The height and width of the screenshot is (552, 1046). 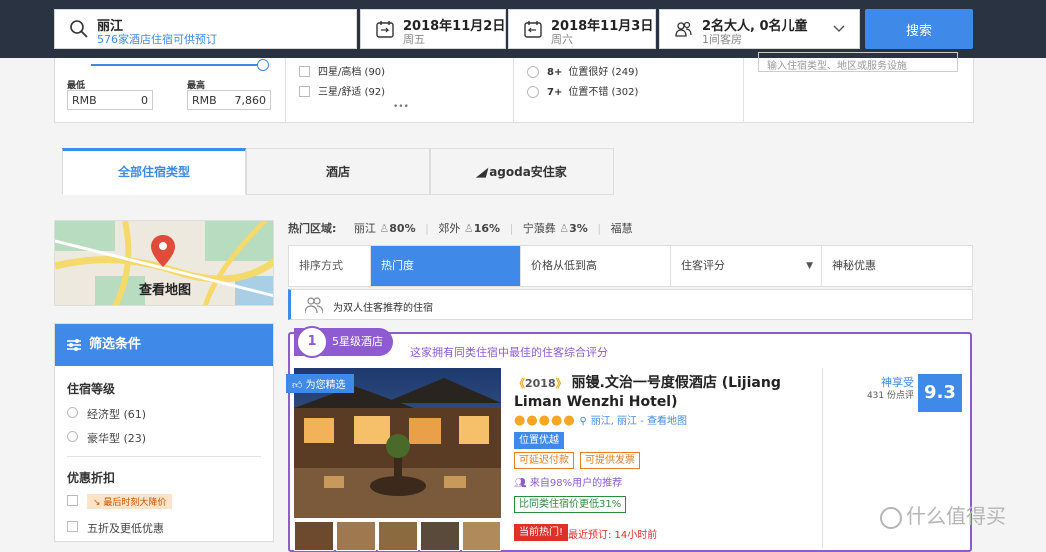 I want to click on sort-label: 排序方式, so click(x=330, y=266).